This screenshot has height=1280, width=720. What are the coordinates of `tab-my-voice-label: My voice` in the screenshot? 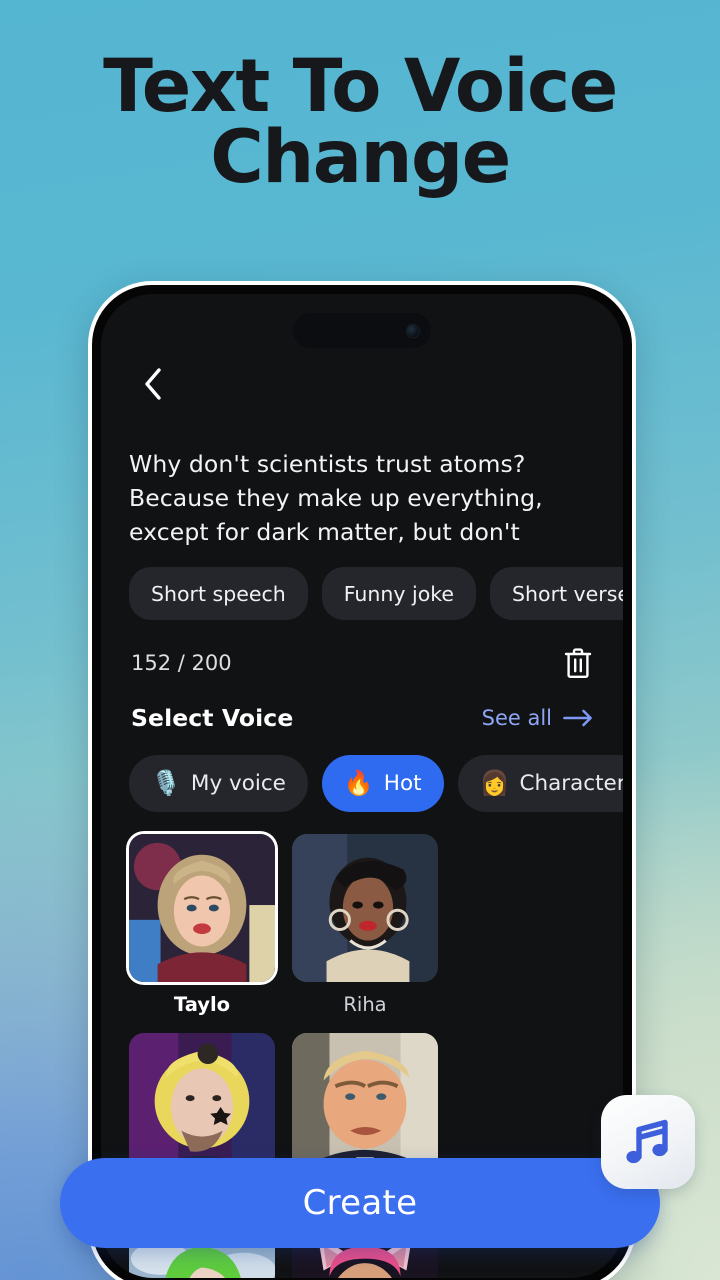 It's located at (238, 783).